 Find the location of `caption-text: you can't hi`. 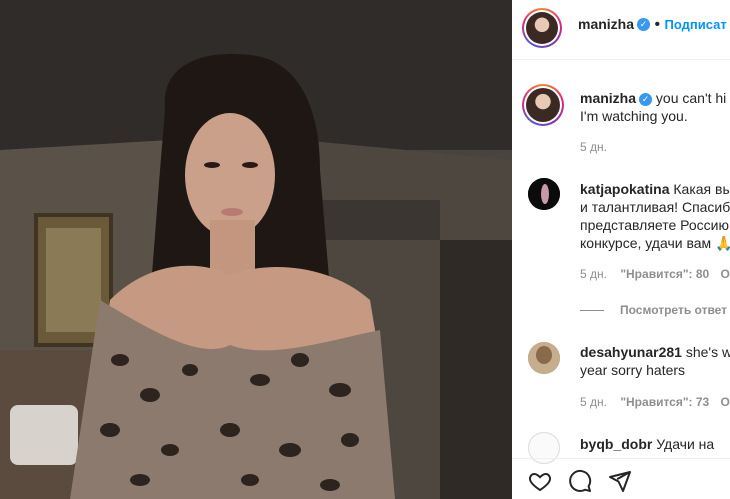

caption-text: you can't hi is located at coordinates (691, 98).